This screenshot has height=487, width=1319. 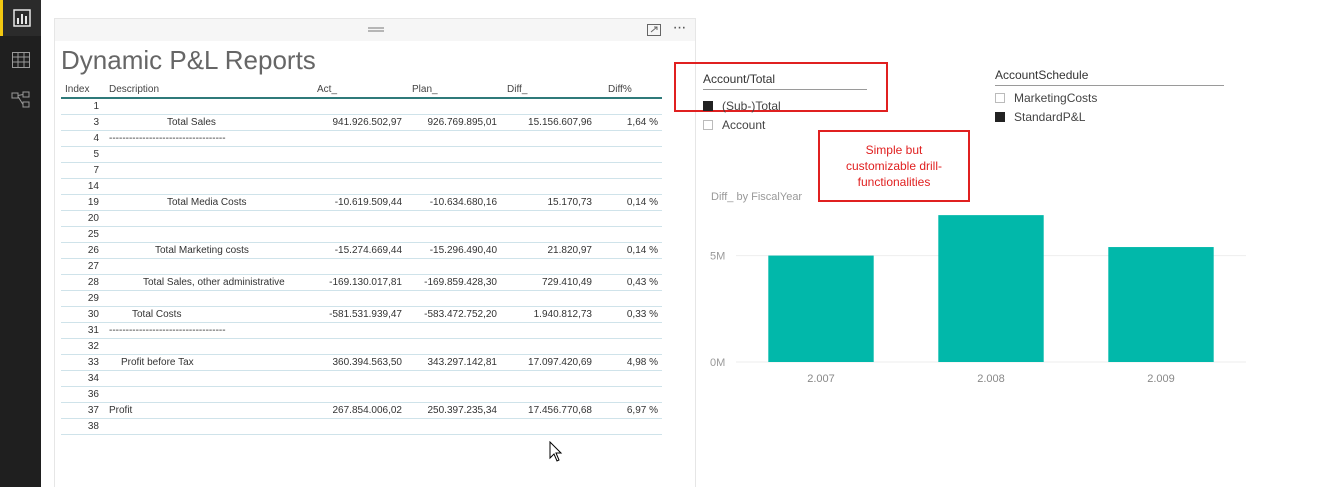 I want to click on index-cell: 29, so click(x=85, y=298).